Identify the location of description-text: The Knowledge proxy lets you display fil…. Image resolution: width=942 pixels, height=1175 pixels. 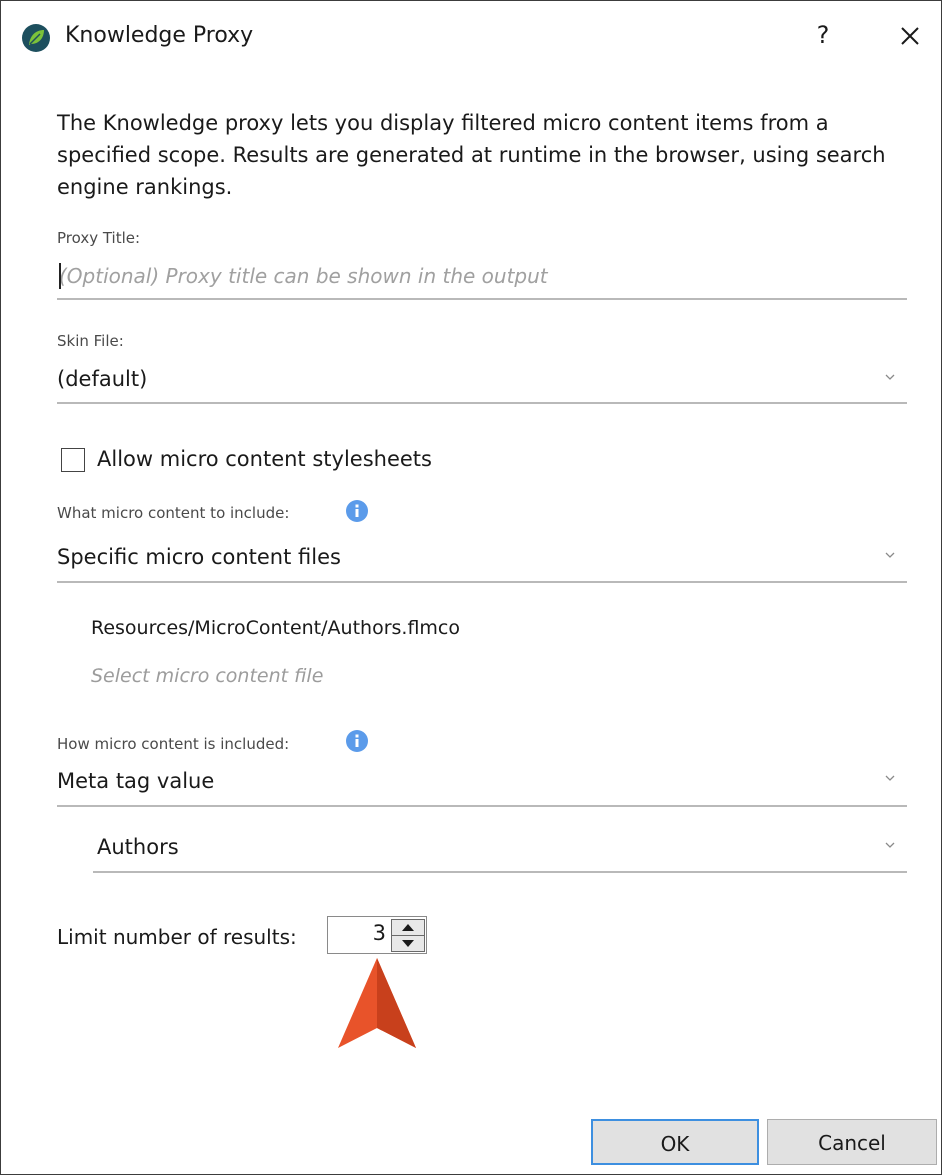
(471, 155).